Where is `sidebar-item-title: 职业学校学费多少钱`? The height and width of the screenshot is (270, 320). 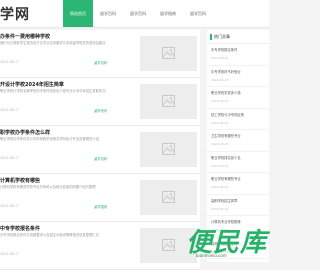
sidebar-item-title: 职业学校学费多少钱 is located at coordinates (239, 92).